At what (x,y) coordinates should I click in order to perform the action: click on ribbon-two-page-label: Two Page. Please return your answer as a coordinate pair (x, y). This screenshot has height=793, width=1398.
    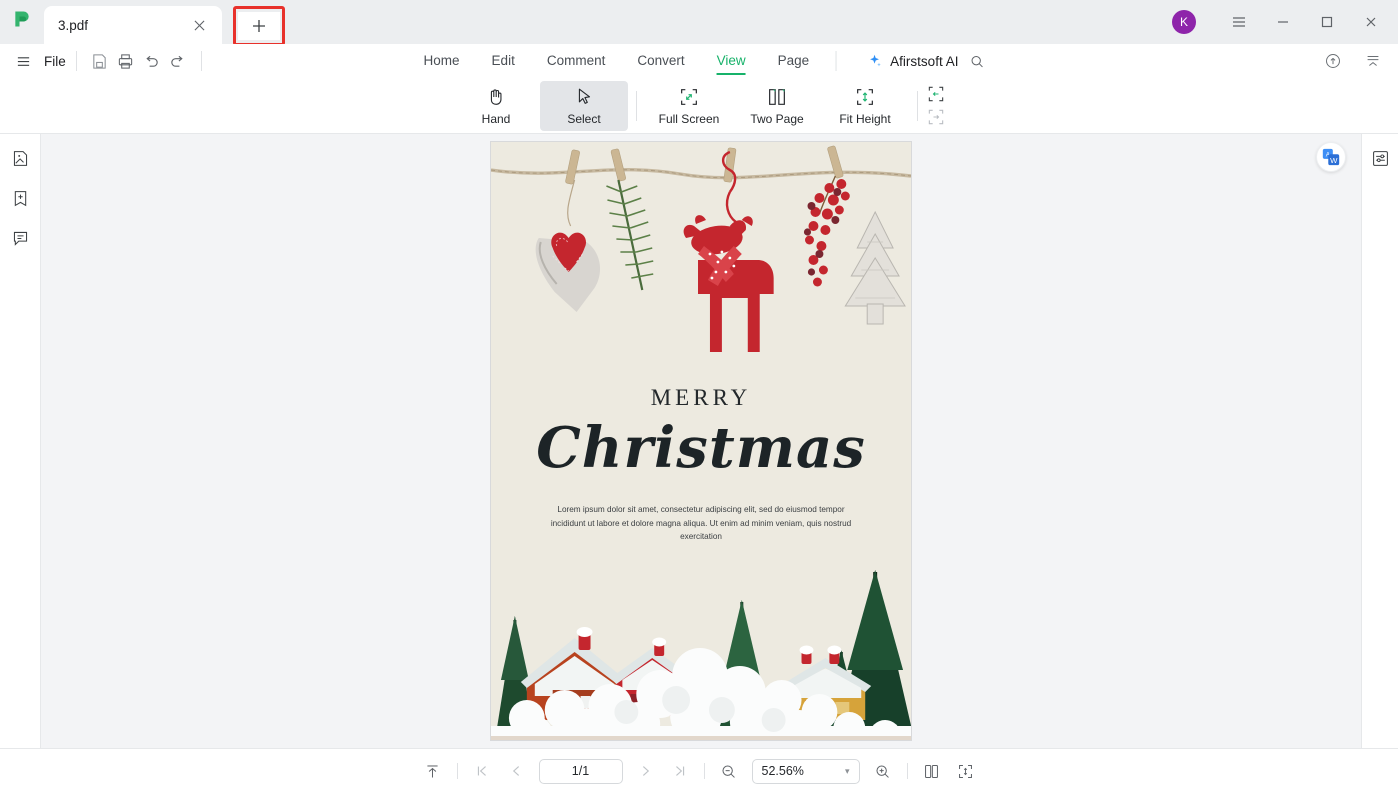
    Looking at the image, I should click on (777, 119).